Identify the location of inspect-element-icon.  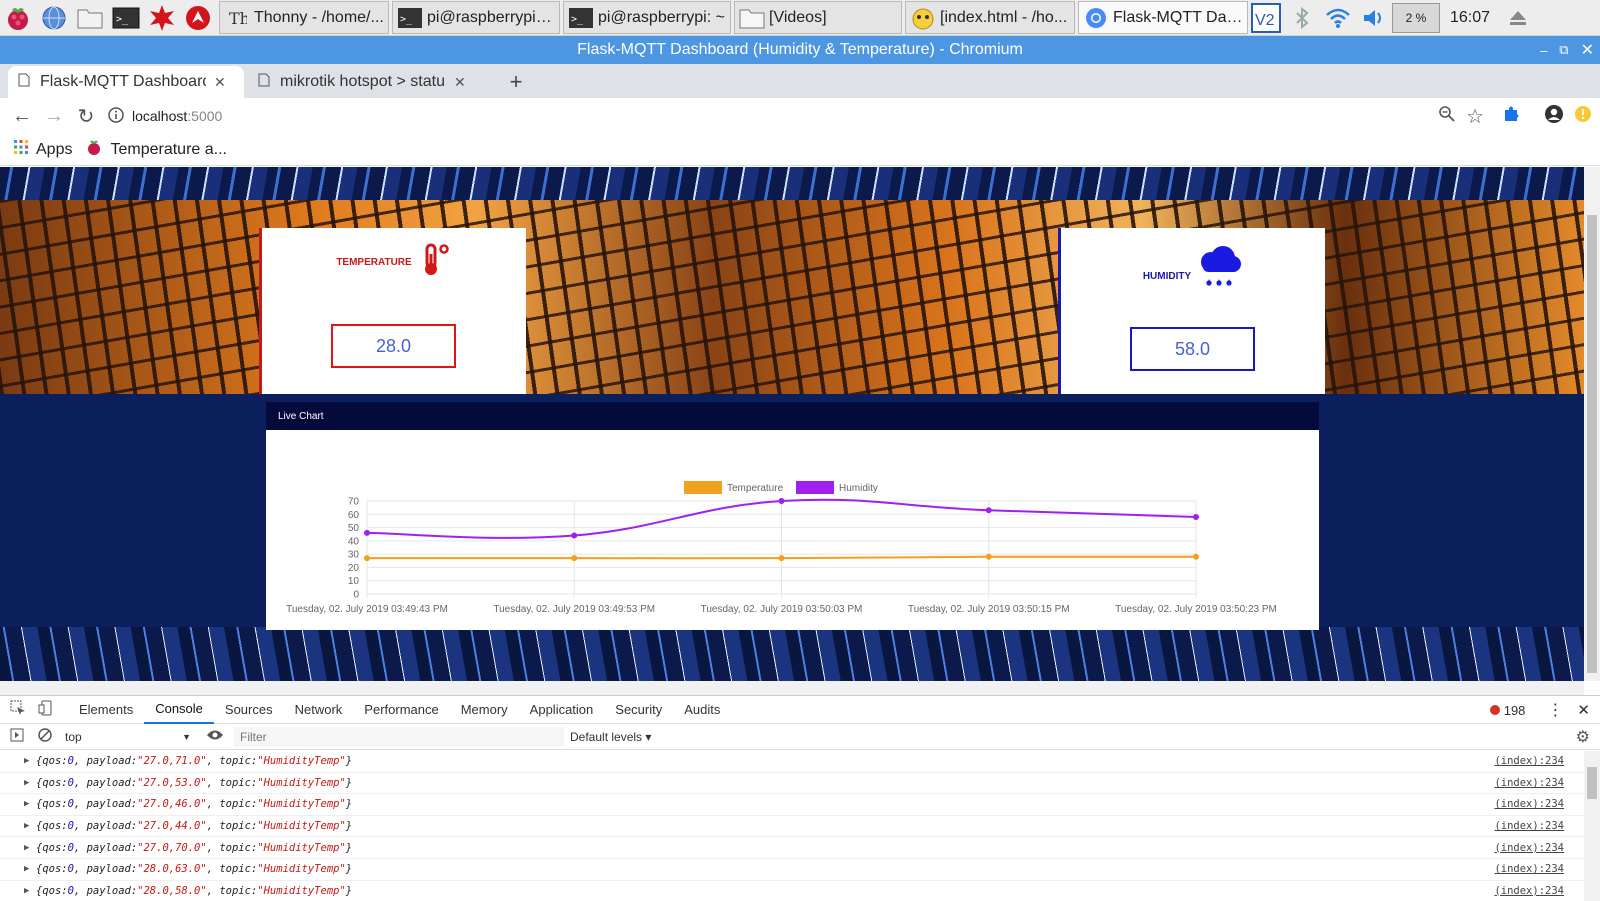
(18, 709).